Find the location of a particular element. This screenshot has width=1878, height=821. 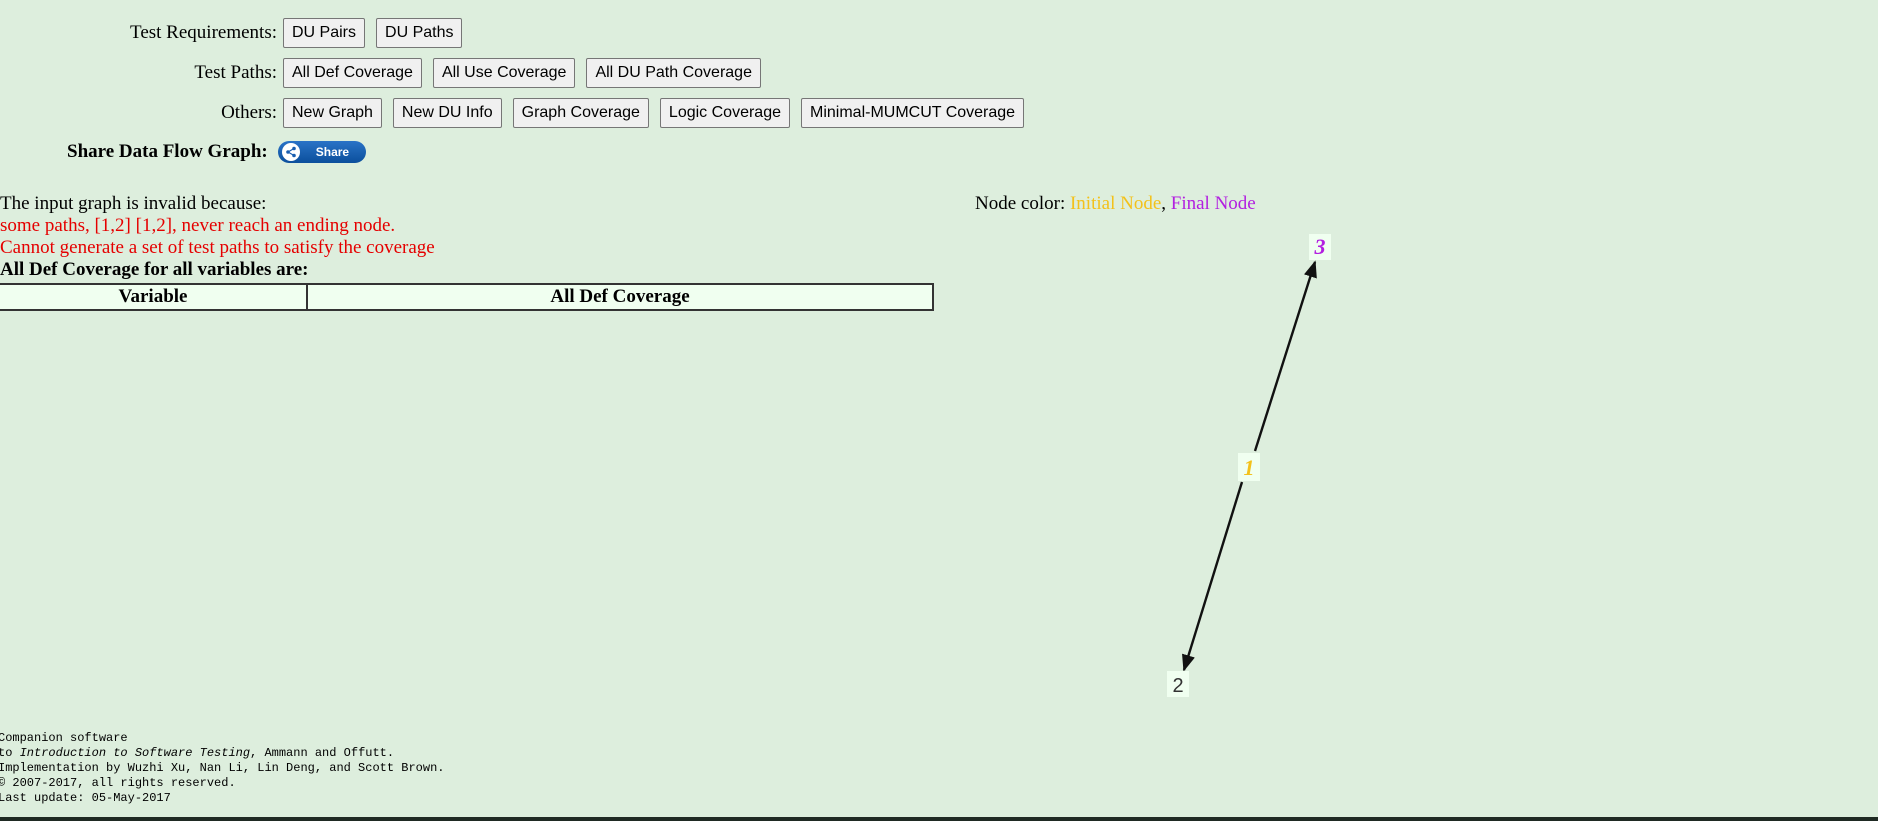

graph-node-1: 1 is located at coordinates (1249, 467).